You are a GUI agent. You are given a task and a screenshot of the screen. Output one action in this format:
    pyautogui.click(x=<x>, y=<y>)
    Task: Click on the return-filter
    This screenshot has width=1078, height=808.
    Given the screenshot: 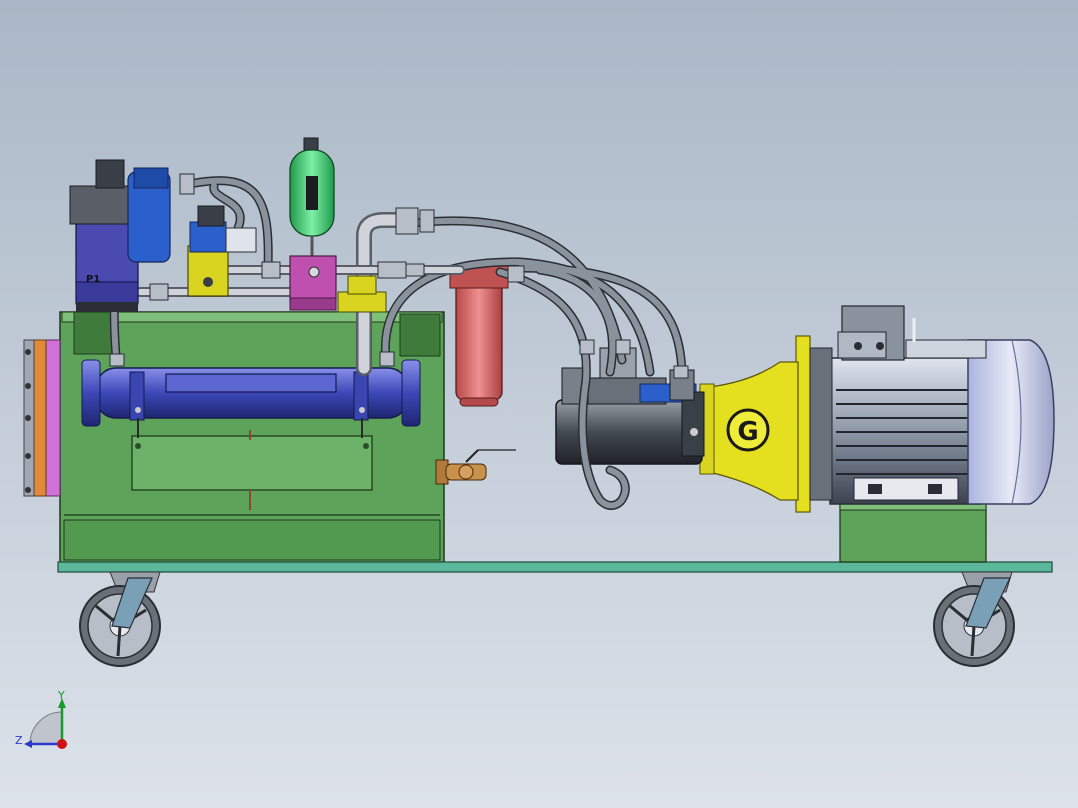 What is the action you would take?
    pyautogui.click(x=479, y=336)
    